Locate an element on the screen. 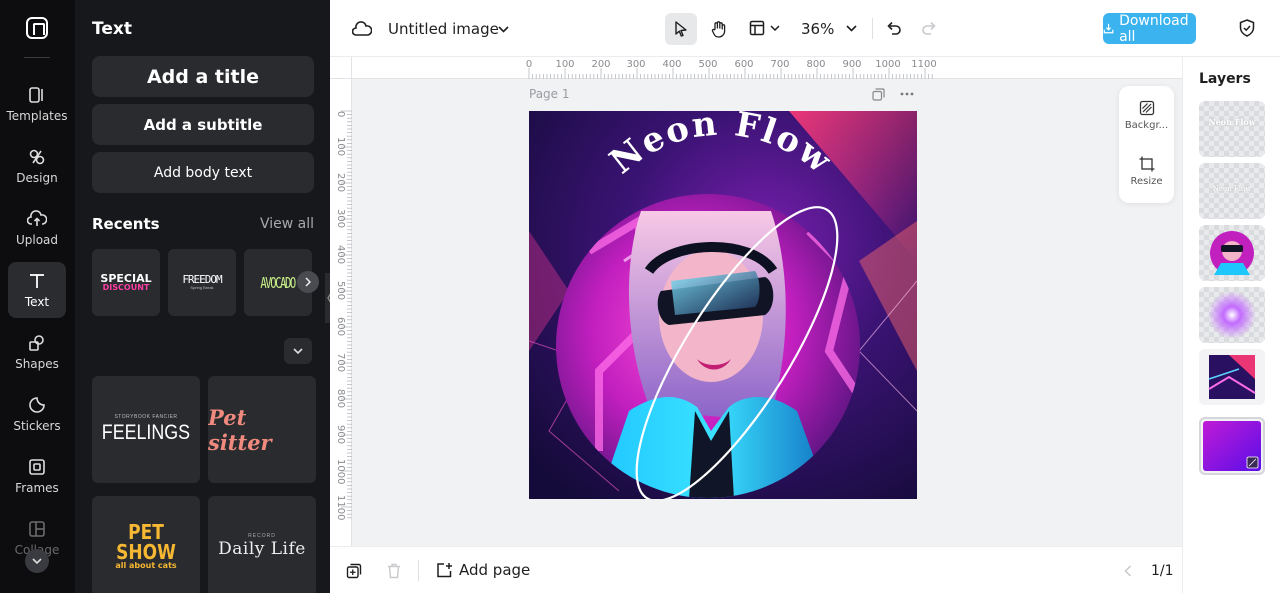  recent-text-freedom: FREEDOM Spring Break is located at coordinates (202, 282).